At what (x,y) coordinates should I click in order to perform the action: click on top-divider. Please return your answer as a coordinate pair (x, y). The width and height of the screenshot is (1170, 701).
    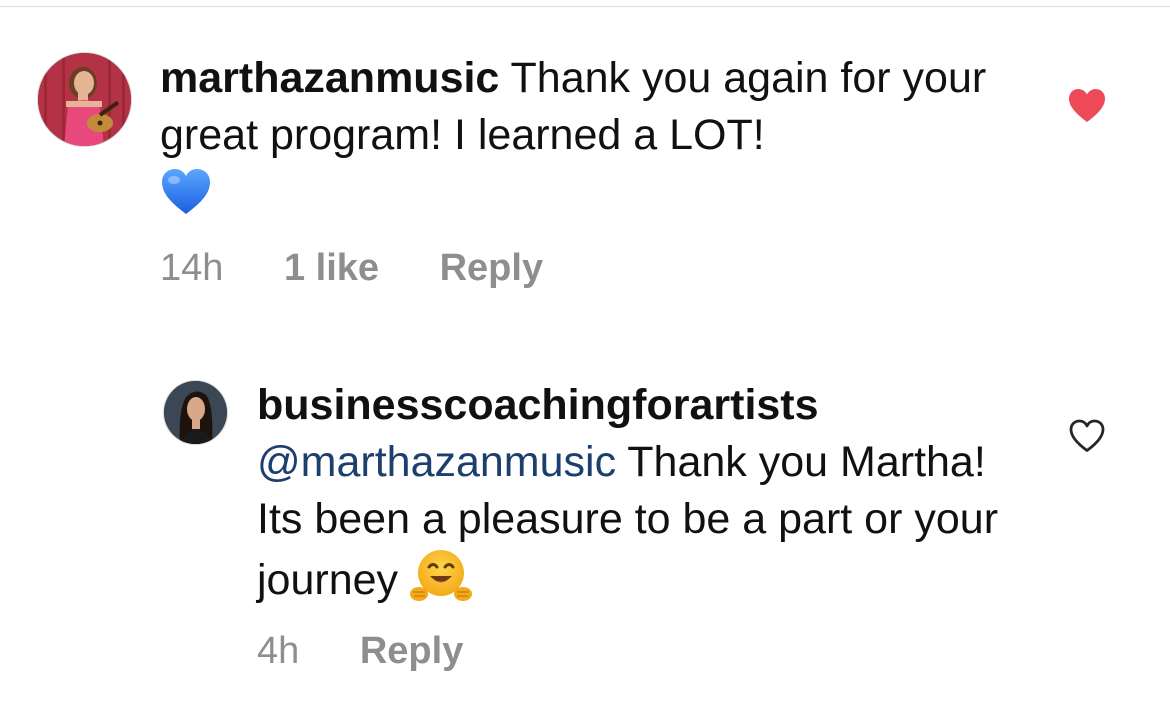
    Looking at the image, I should click on (585, 6).